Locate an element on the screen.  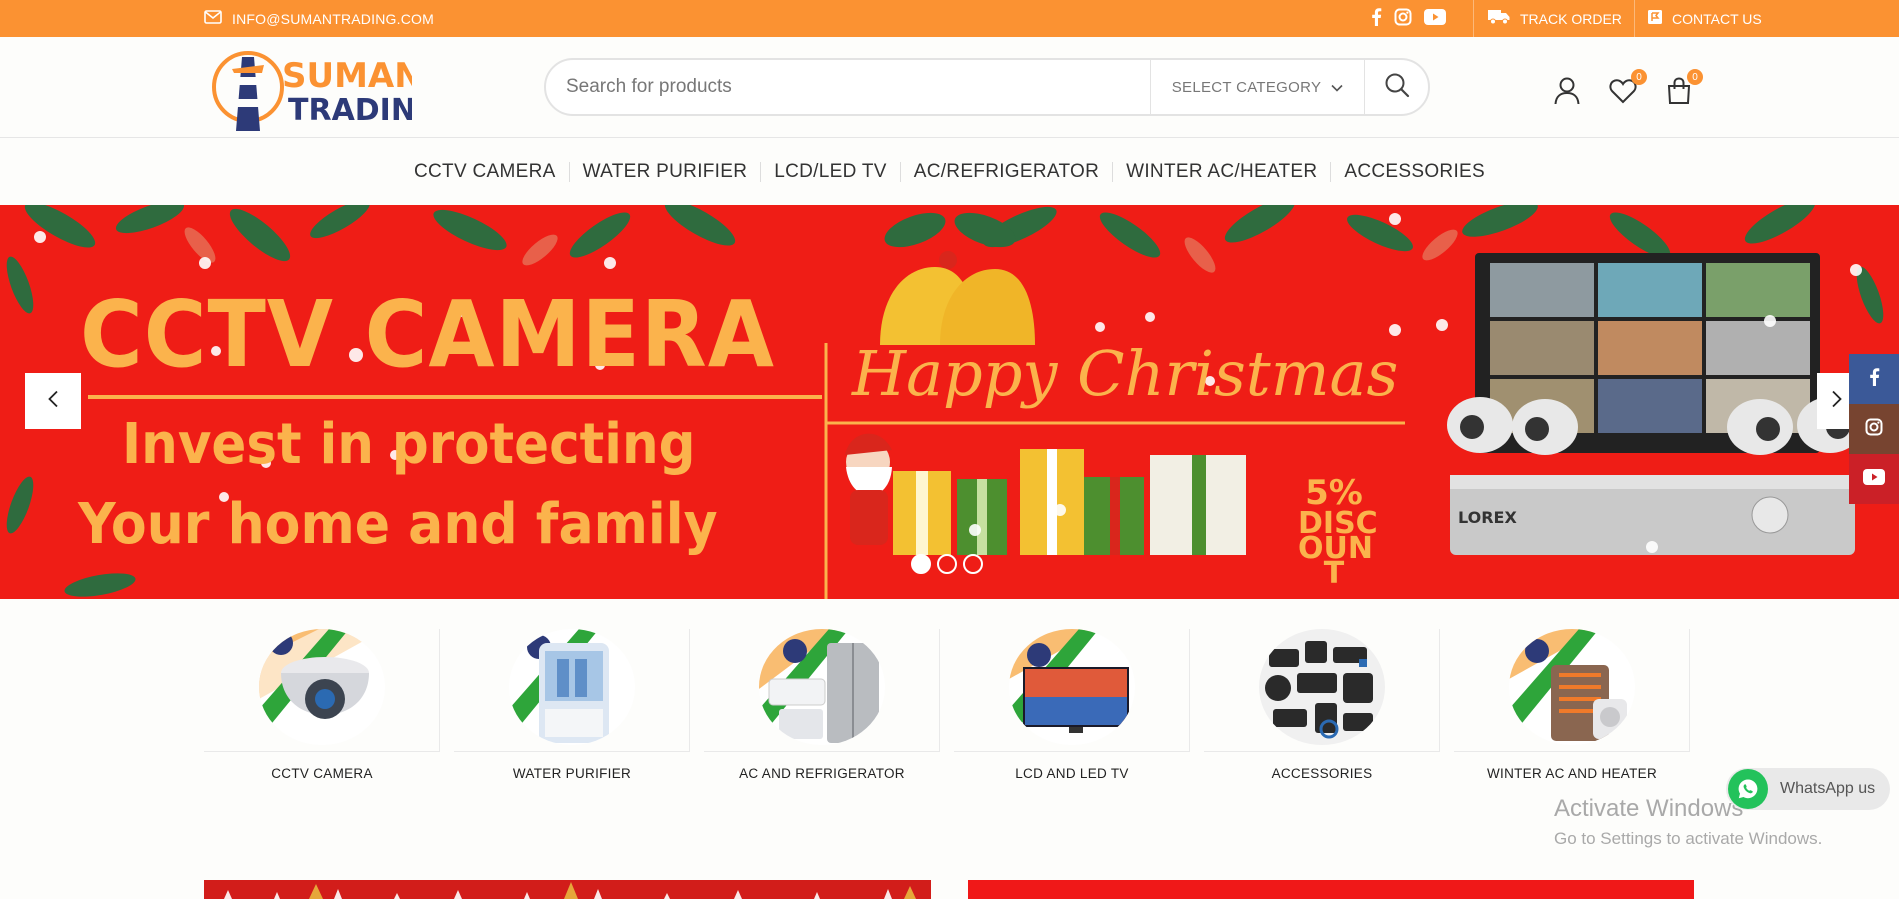
whatsapp-label: WhatsApp us is located at coordinates (1828, 788).